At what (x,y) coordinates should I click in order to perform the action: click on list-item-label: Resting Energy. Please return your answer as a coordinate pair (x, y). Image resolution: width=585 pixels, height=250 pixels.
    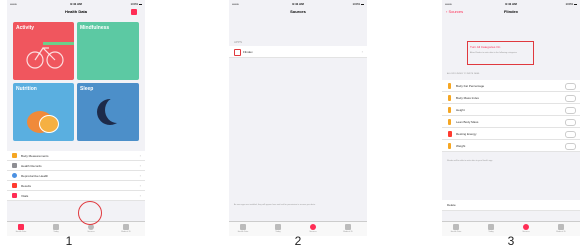
    Looking at the image, I should click on (466, 134).